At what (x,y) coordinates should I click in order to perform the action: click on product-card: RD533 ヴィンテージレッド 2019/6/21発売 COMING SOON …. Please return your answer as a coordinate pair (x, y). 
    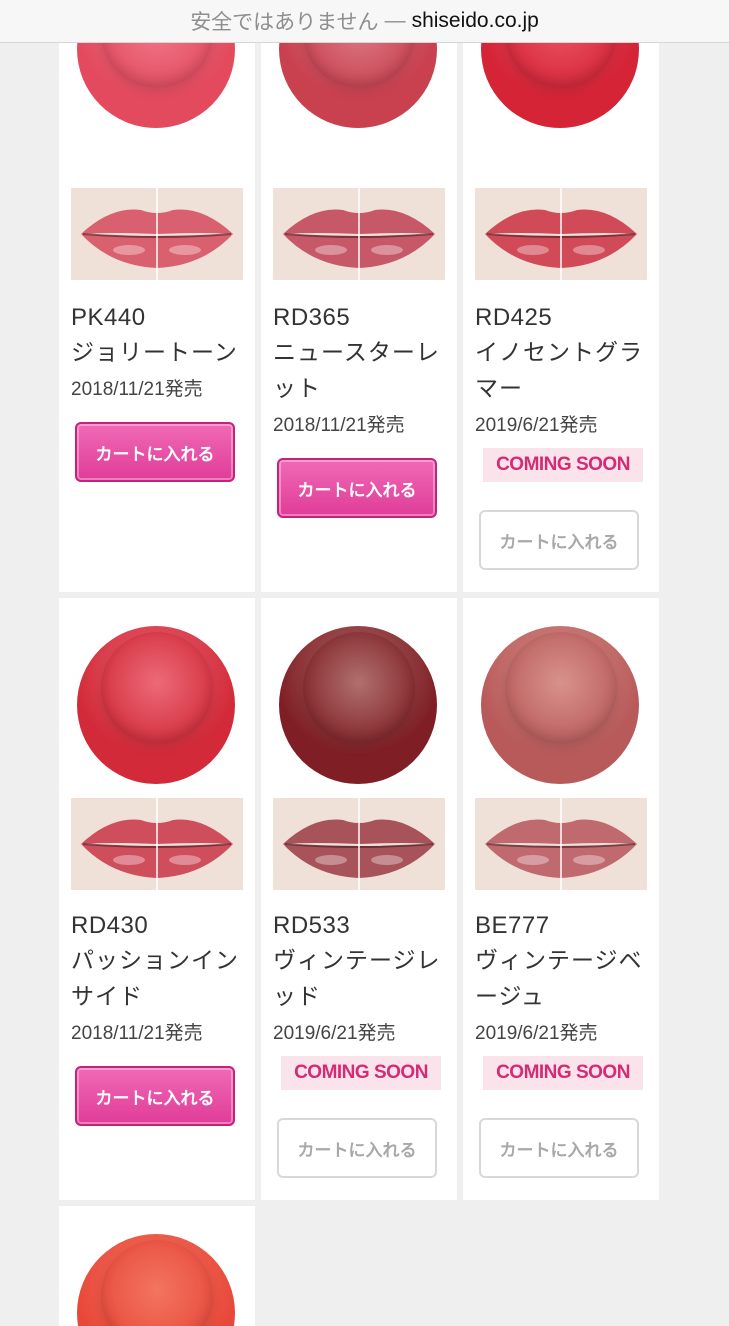
    Looking at the image, I should click on (359, 899).